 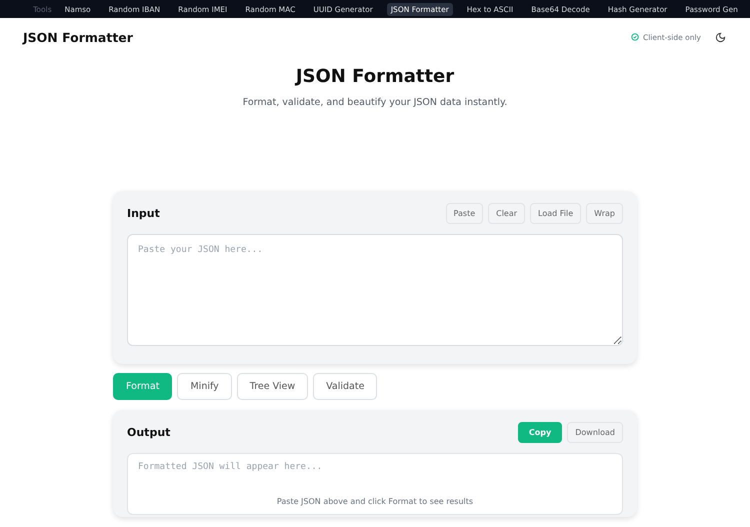 I want to click on card-title: Input, so click(x=143, y=213).